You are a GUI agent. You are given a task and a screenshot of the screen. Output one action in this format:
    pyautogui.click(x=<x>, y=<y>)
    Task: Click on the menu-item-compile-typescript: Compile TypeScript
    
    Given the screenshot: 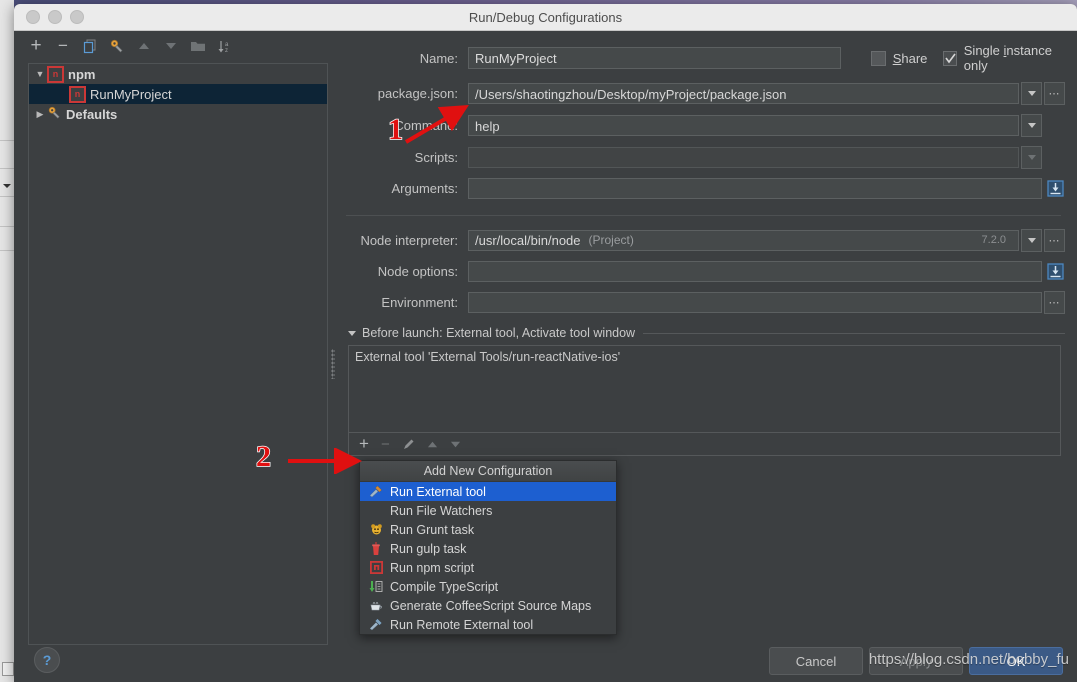 What is the action you would take?
    pyautogui.click(x=488, y=586)
    